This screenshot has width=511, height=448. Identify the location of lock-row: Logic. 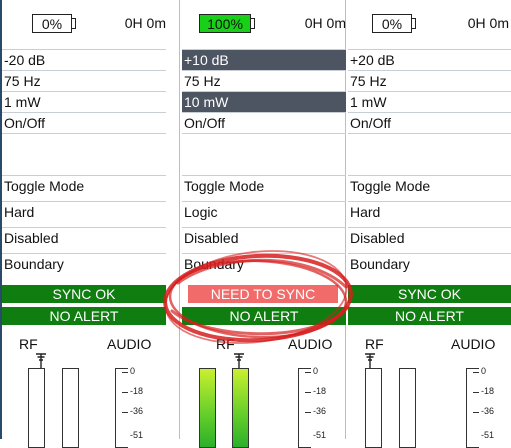
(264, 211).